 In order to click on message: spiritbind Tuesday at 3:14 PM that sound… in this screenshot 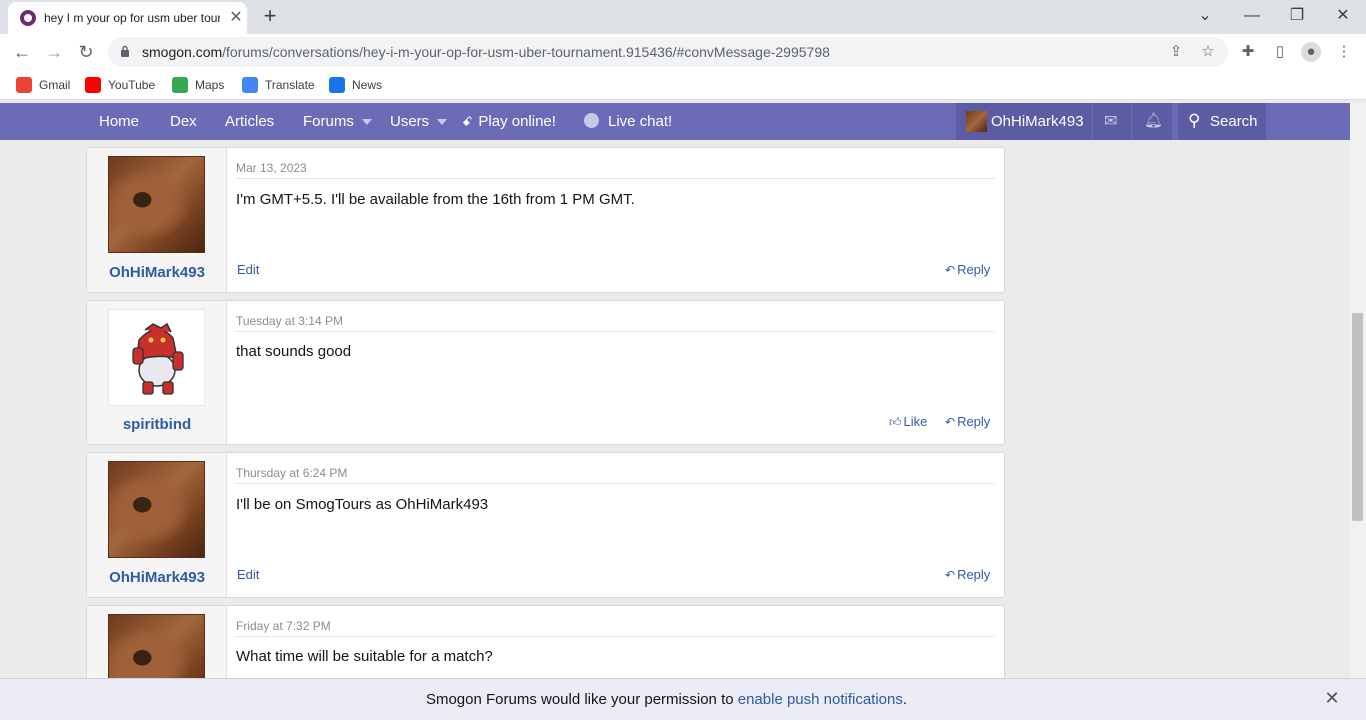, I will do `click(545, 372)`.